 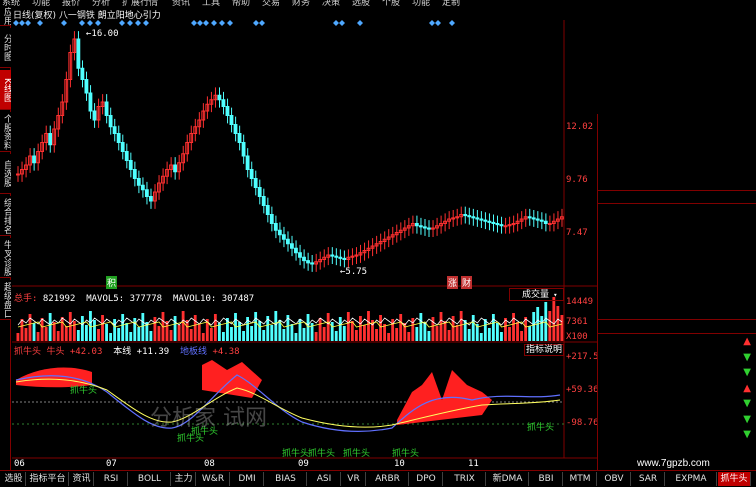 What do you see at coordinates (324, 479) in the screenshot?
I see `tab-9: ASI` at bounding box center [324, 479].